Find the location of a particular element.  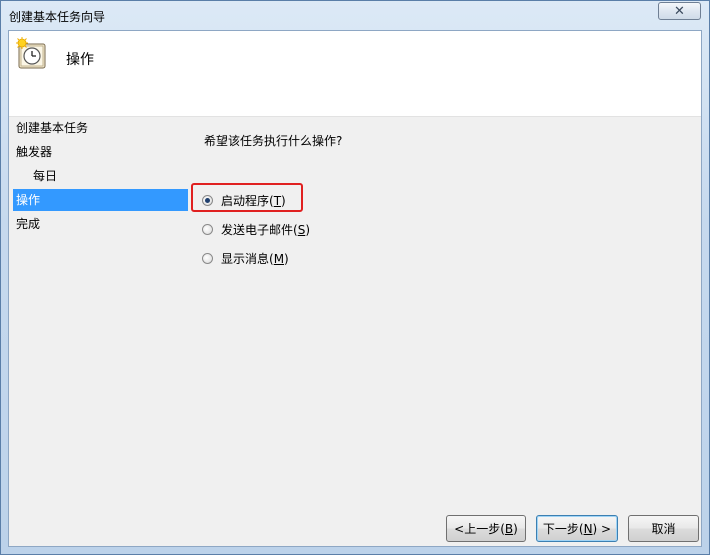

radio-label-start-program: 启动程序(T) is located at coordinates (253, 200).